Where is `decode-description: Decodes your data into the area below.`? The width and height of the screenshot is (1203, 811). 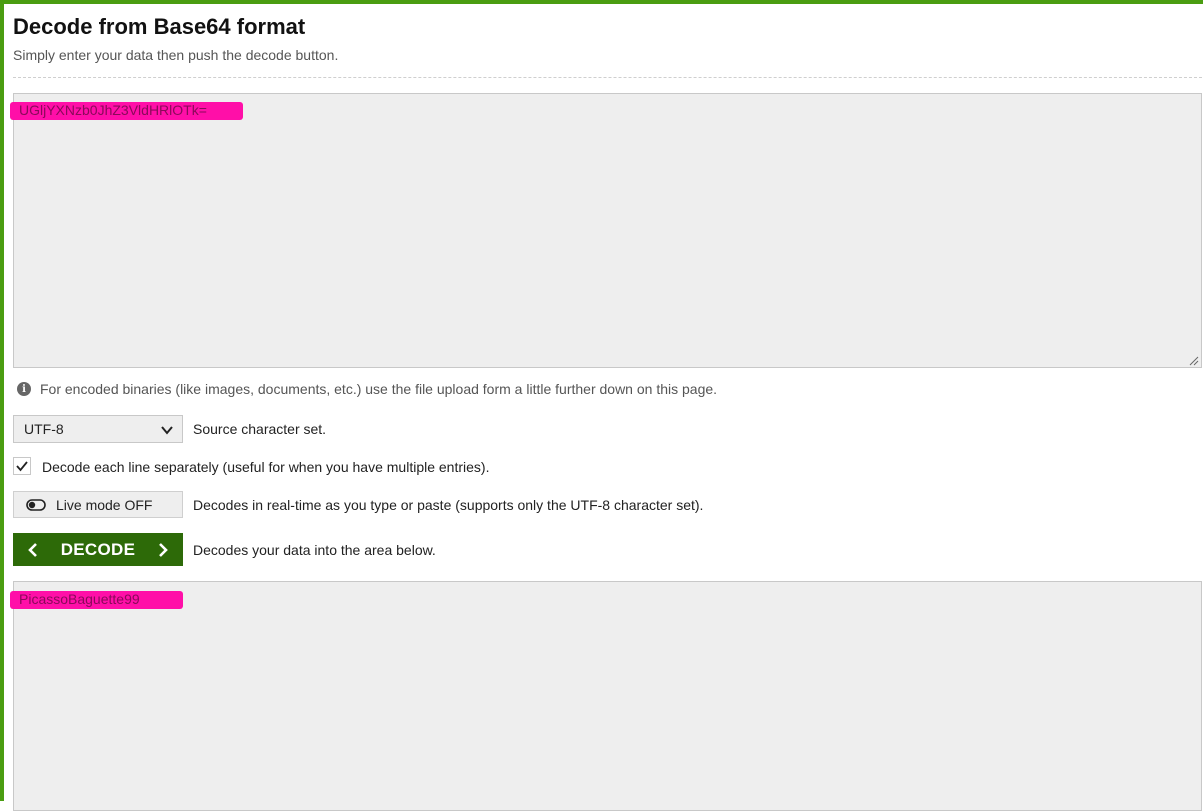 decode-description: Decodes your data into the area below. is located at coordinates (314, 550).